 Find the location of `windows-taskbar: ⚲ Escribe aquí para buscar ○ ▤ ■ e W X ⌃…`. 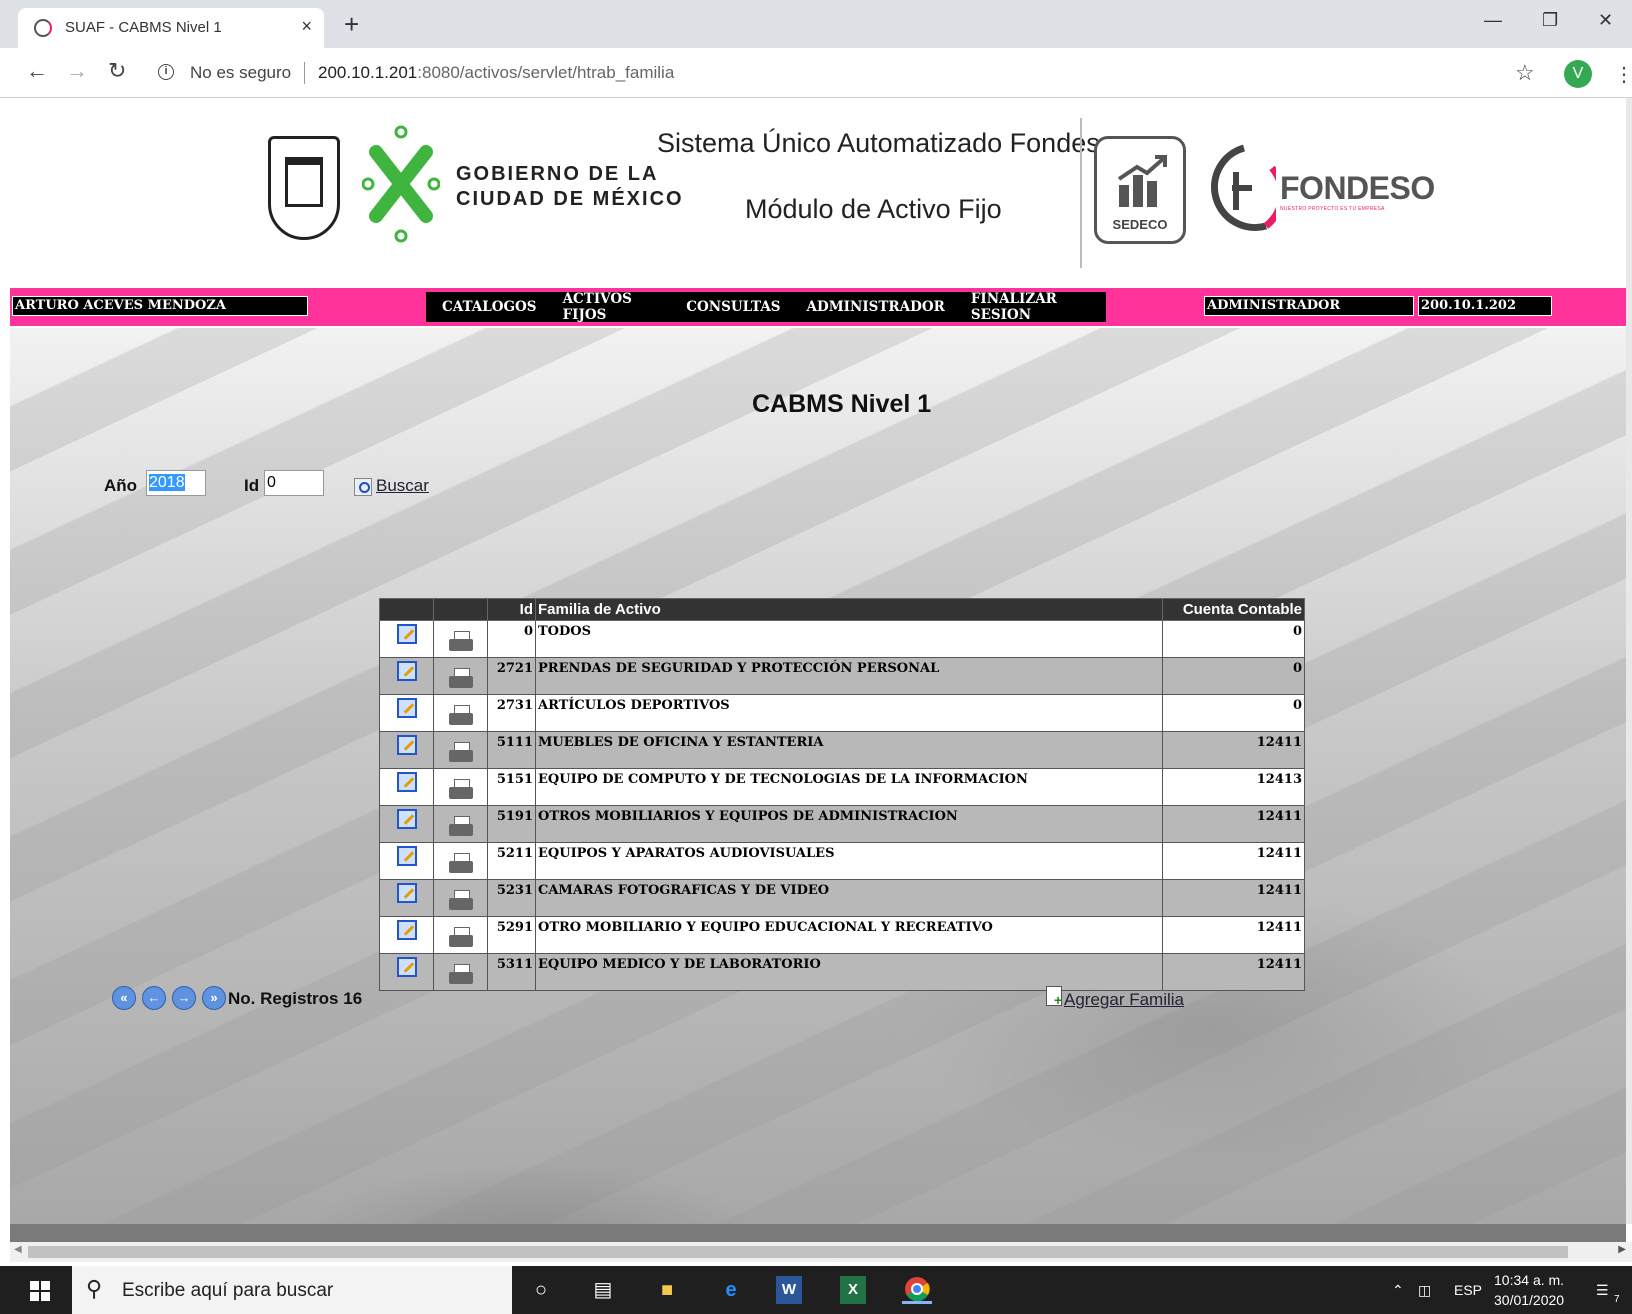

windows-taskbar: ⚲ Escribe aquí para buscar ○ ▤ ■ e W X ⌃… is located at coordinates (816, 1290).